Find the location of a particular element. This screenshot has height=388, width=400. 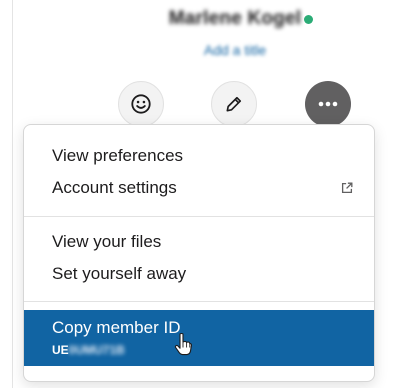

menu-item-view-files: View your files is located at coordinates (199, 242).